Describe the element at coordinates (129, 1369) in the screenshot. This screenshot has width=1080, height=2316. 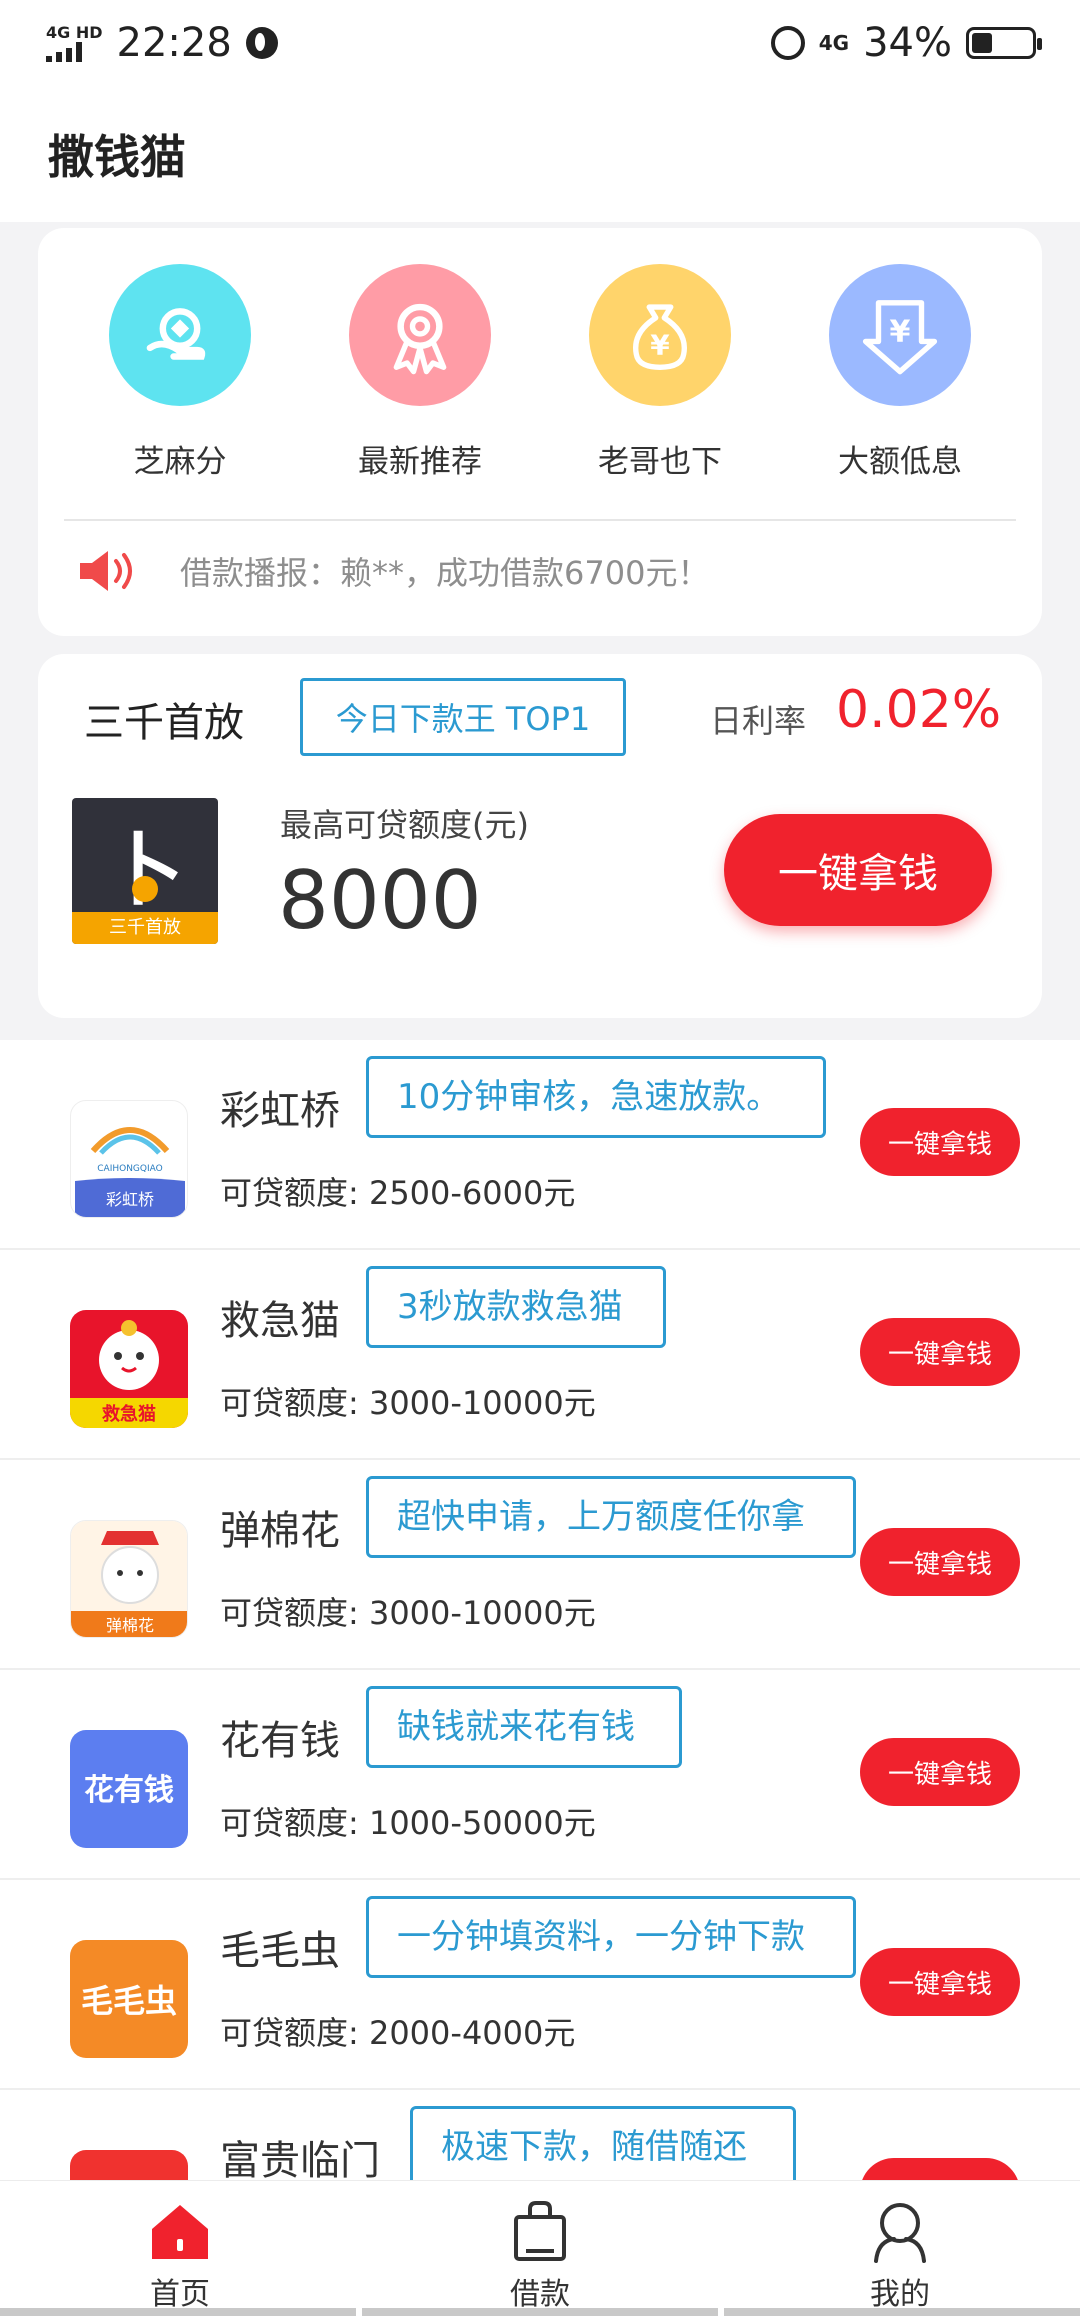
I see `product-logo: 救急猫` at that location.